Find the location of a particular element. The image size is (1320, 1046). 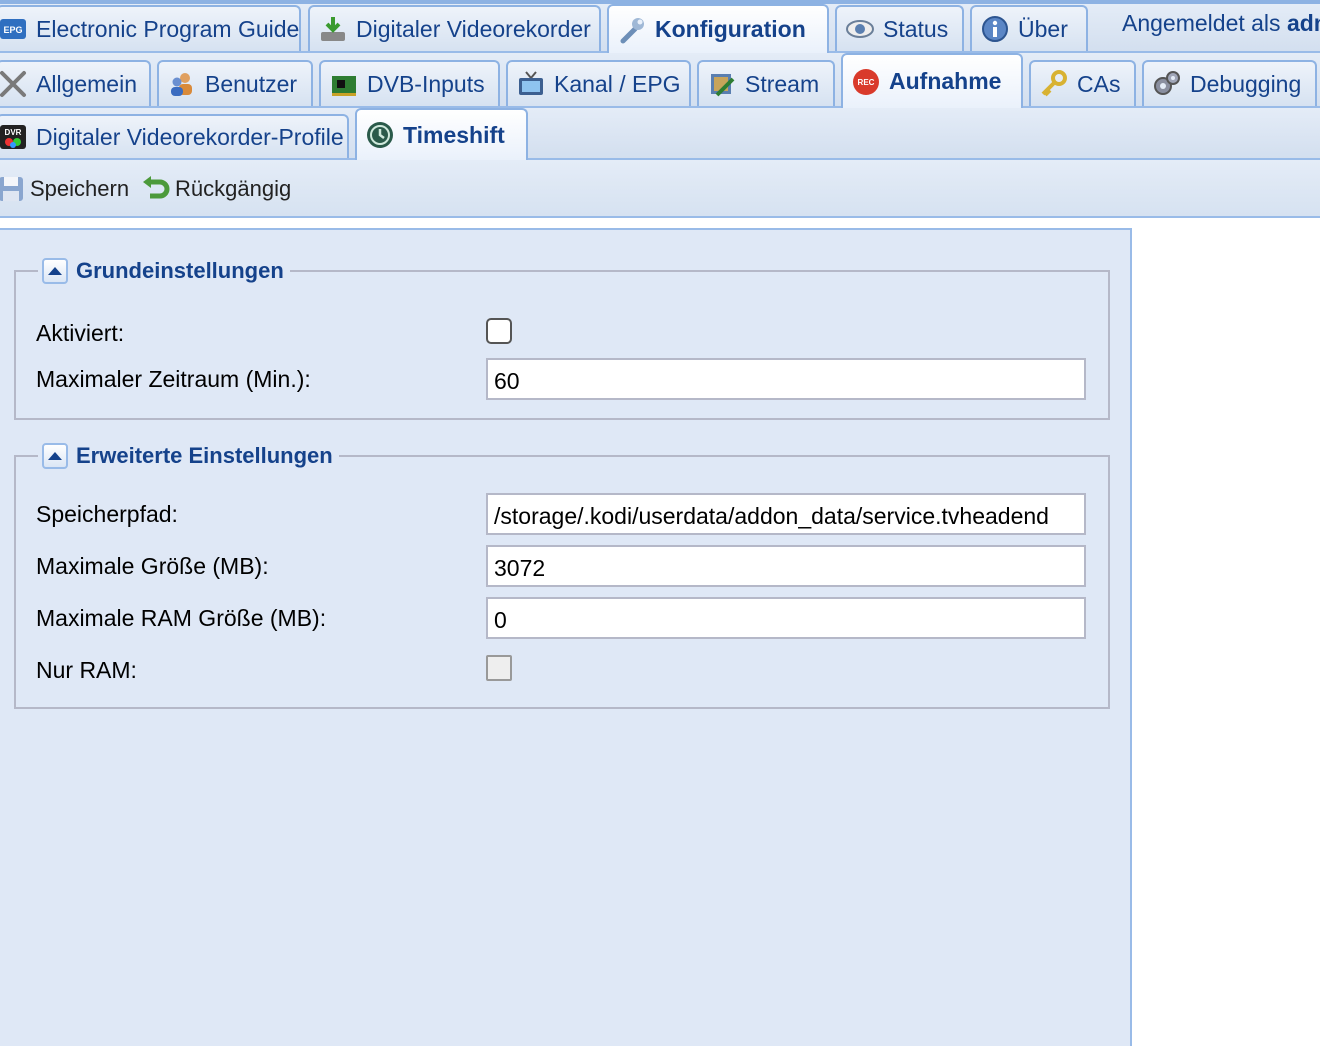

tab-ueber: Über is located at coordinates (1029, 28).